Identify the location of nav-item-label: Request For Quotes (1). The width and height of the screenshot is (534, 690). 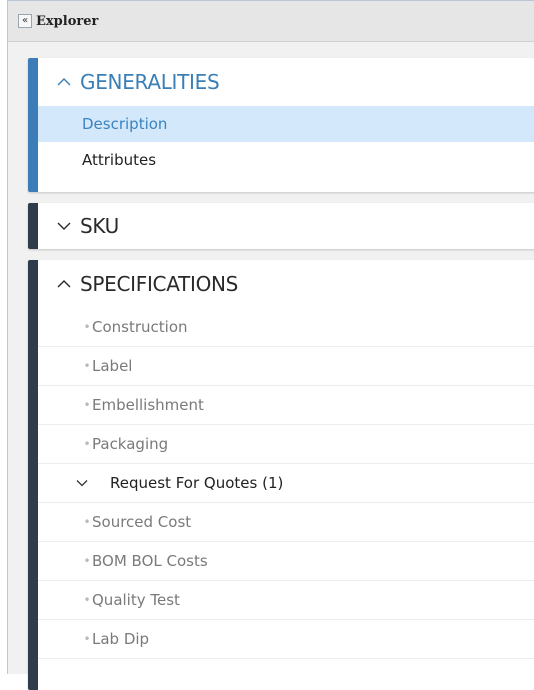
(197, 483).